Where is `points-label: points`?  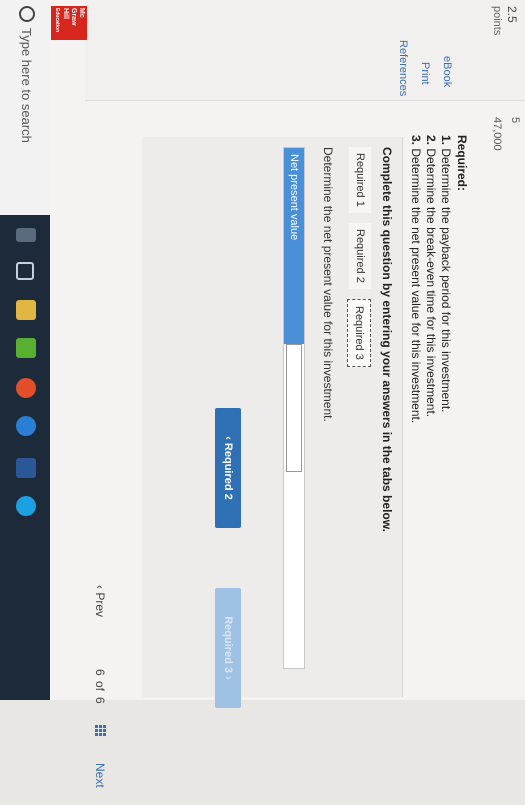 points-label: points is located at coordinates (497, 21).